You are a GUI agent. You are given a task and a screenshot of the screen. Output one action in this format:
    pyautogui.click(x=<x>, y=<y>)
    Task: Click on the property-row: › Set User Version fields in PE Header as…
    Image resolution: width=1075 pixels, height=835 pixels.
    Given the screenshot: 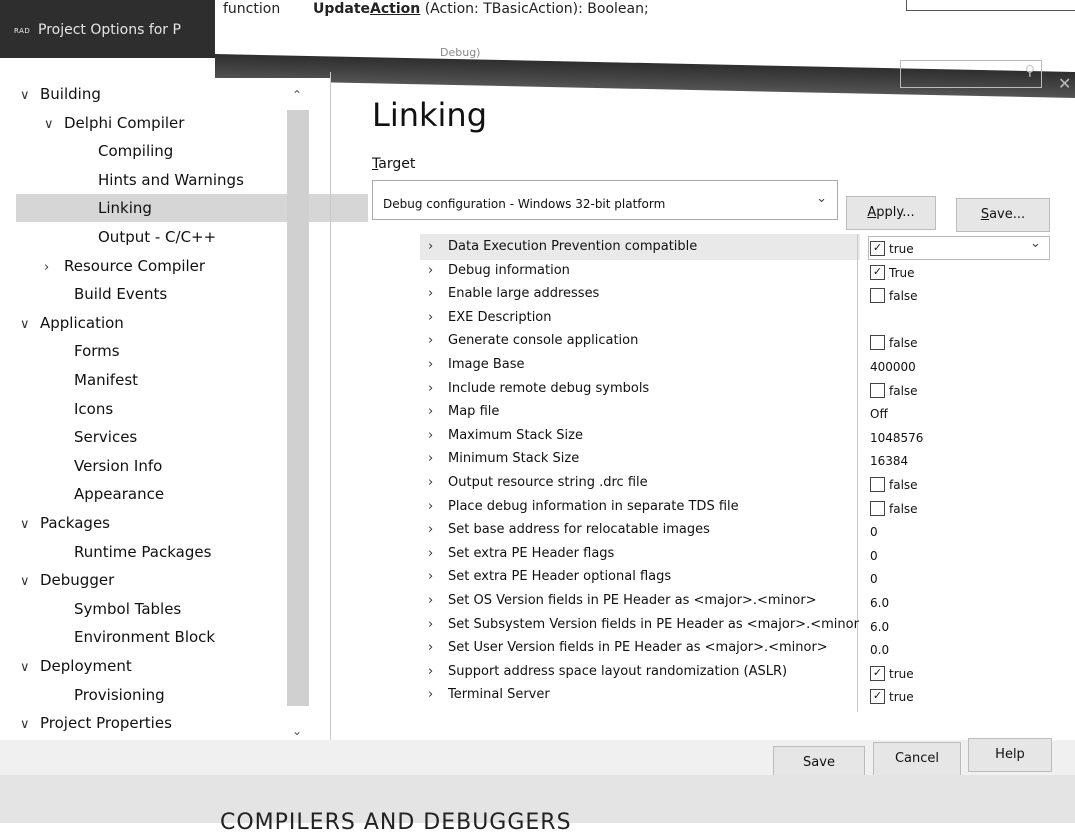 What is the action you would take?
    pyautogui.click(x=628, y=648)
    